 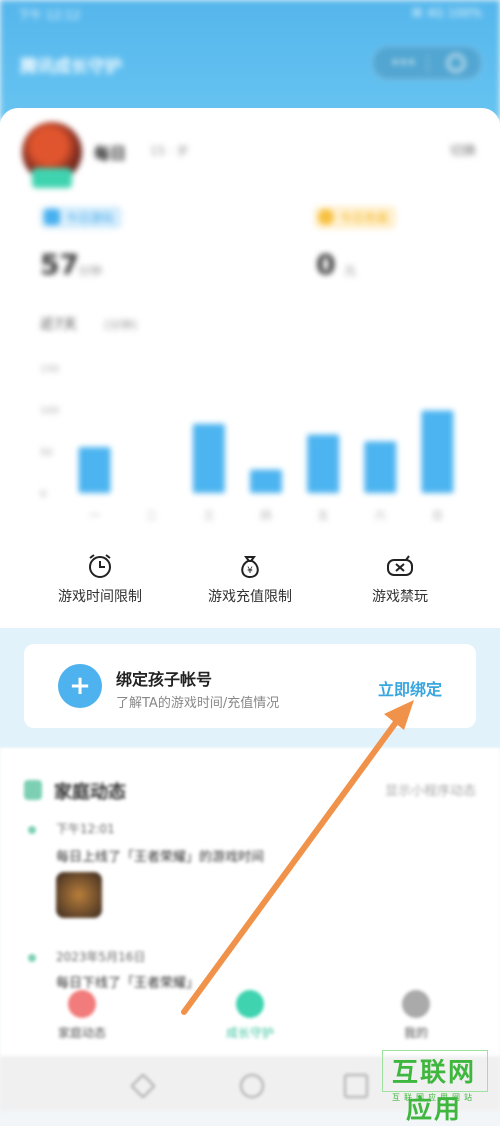 What do you see at coordinates (94, 515) in the screenshot?
I see `x-tick-label: 一` at bounding box center [94, 515].